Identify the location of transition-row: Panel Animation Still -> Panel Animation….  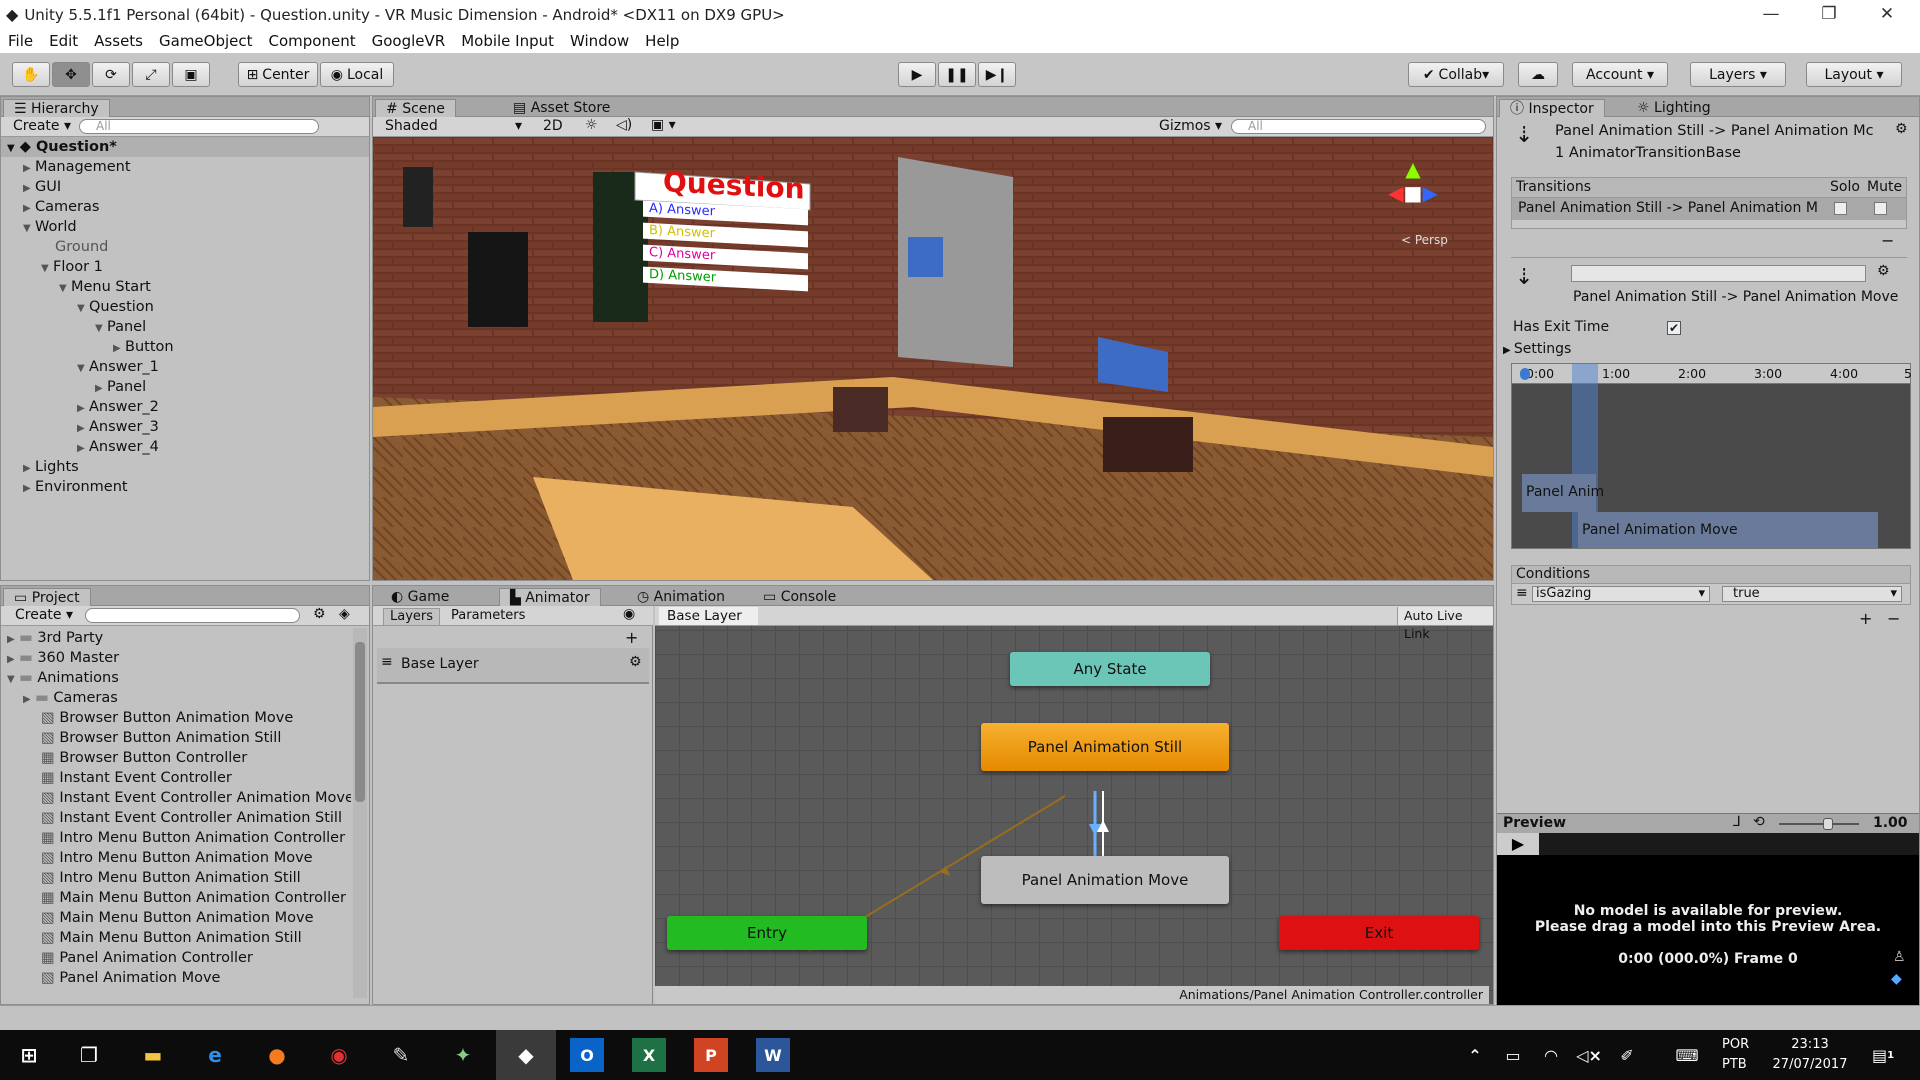
(1709, 209).